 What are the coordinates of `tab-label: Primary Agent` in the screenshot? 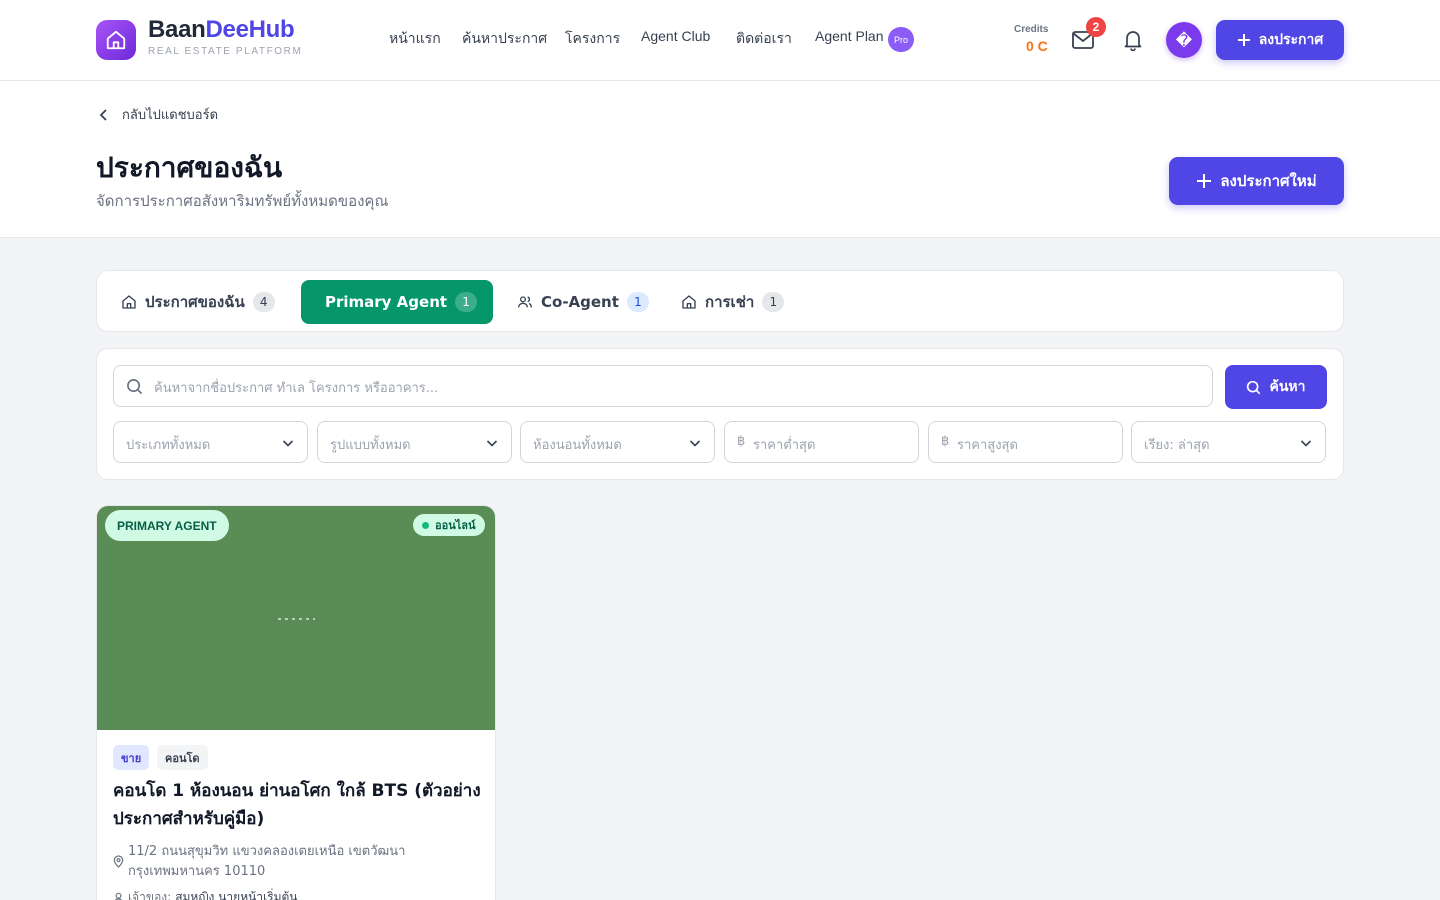 It's located at (386, 302).